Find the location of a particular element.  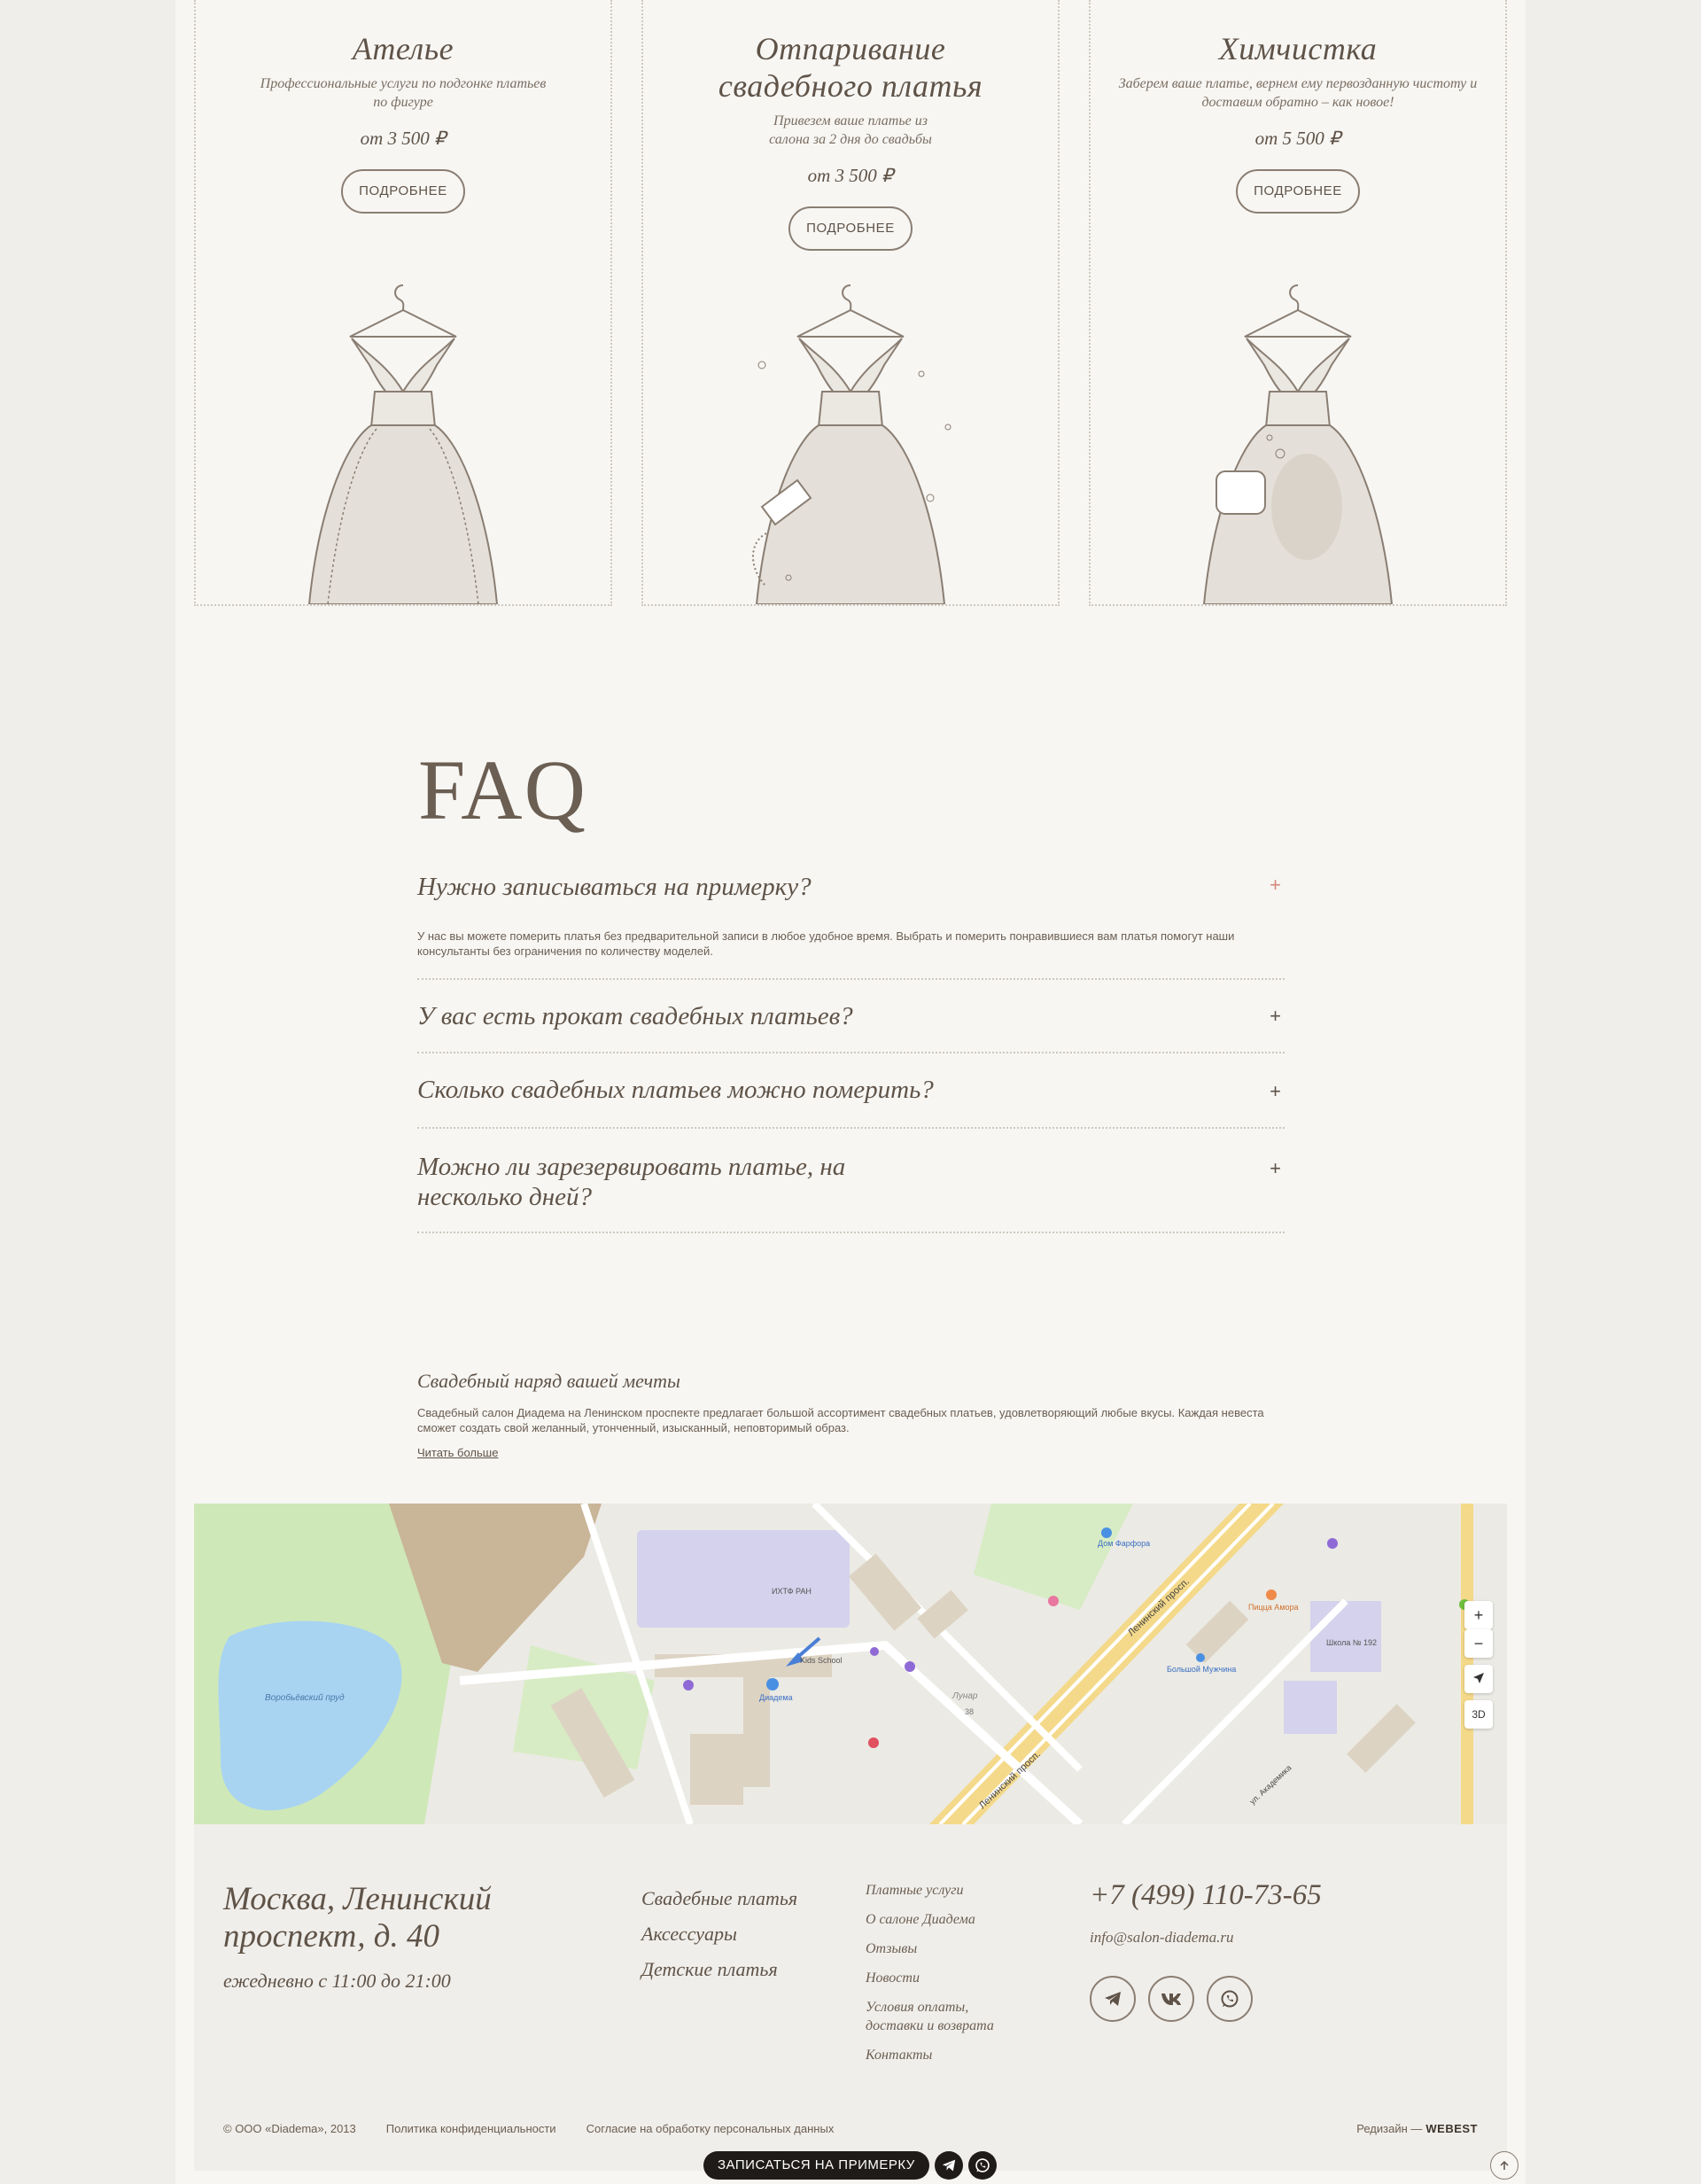

scroll-top-button is located at coordinates (1504, 2165).